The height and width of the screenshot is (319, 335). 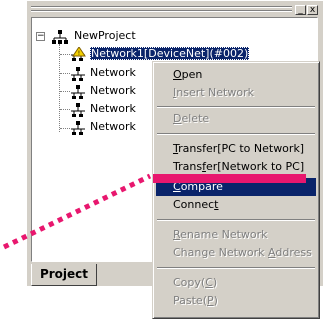 I want to click on tree-node-network-4: Network, so click(x=113, y=109).